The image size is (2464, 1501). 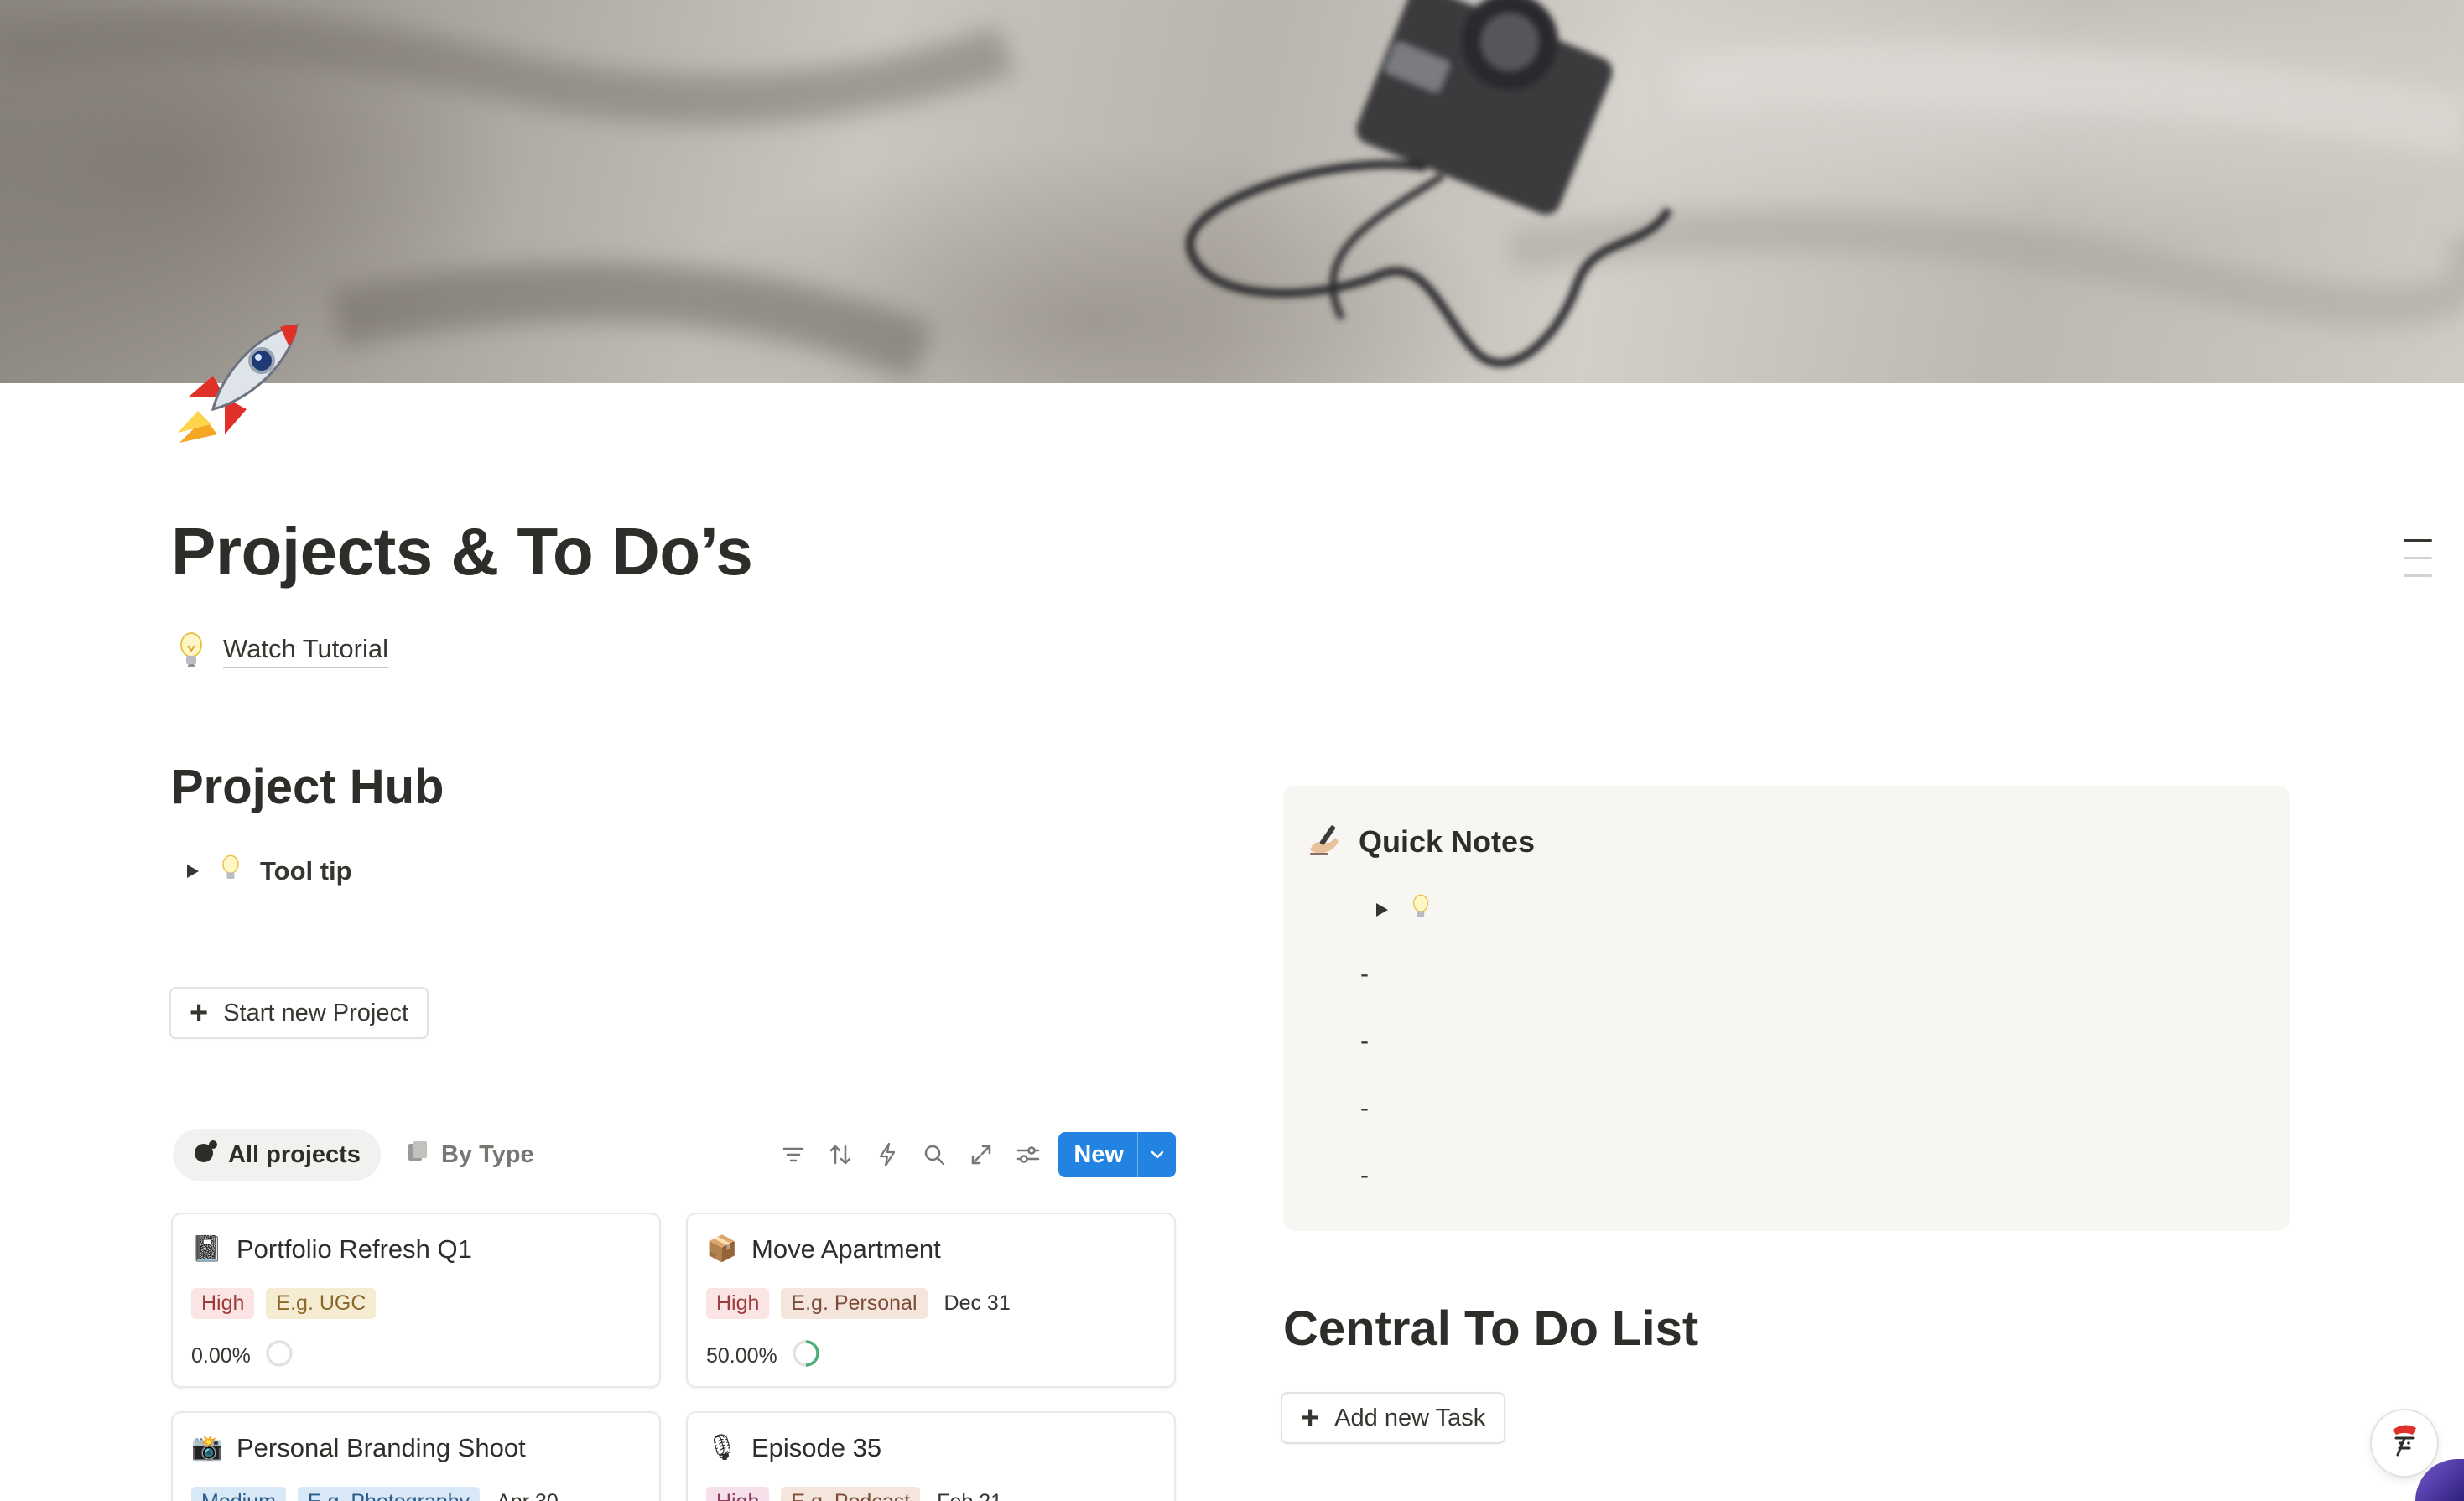 I want to click on notebook-icon: 📓, so click(x=207, y=1249).